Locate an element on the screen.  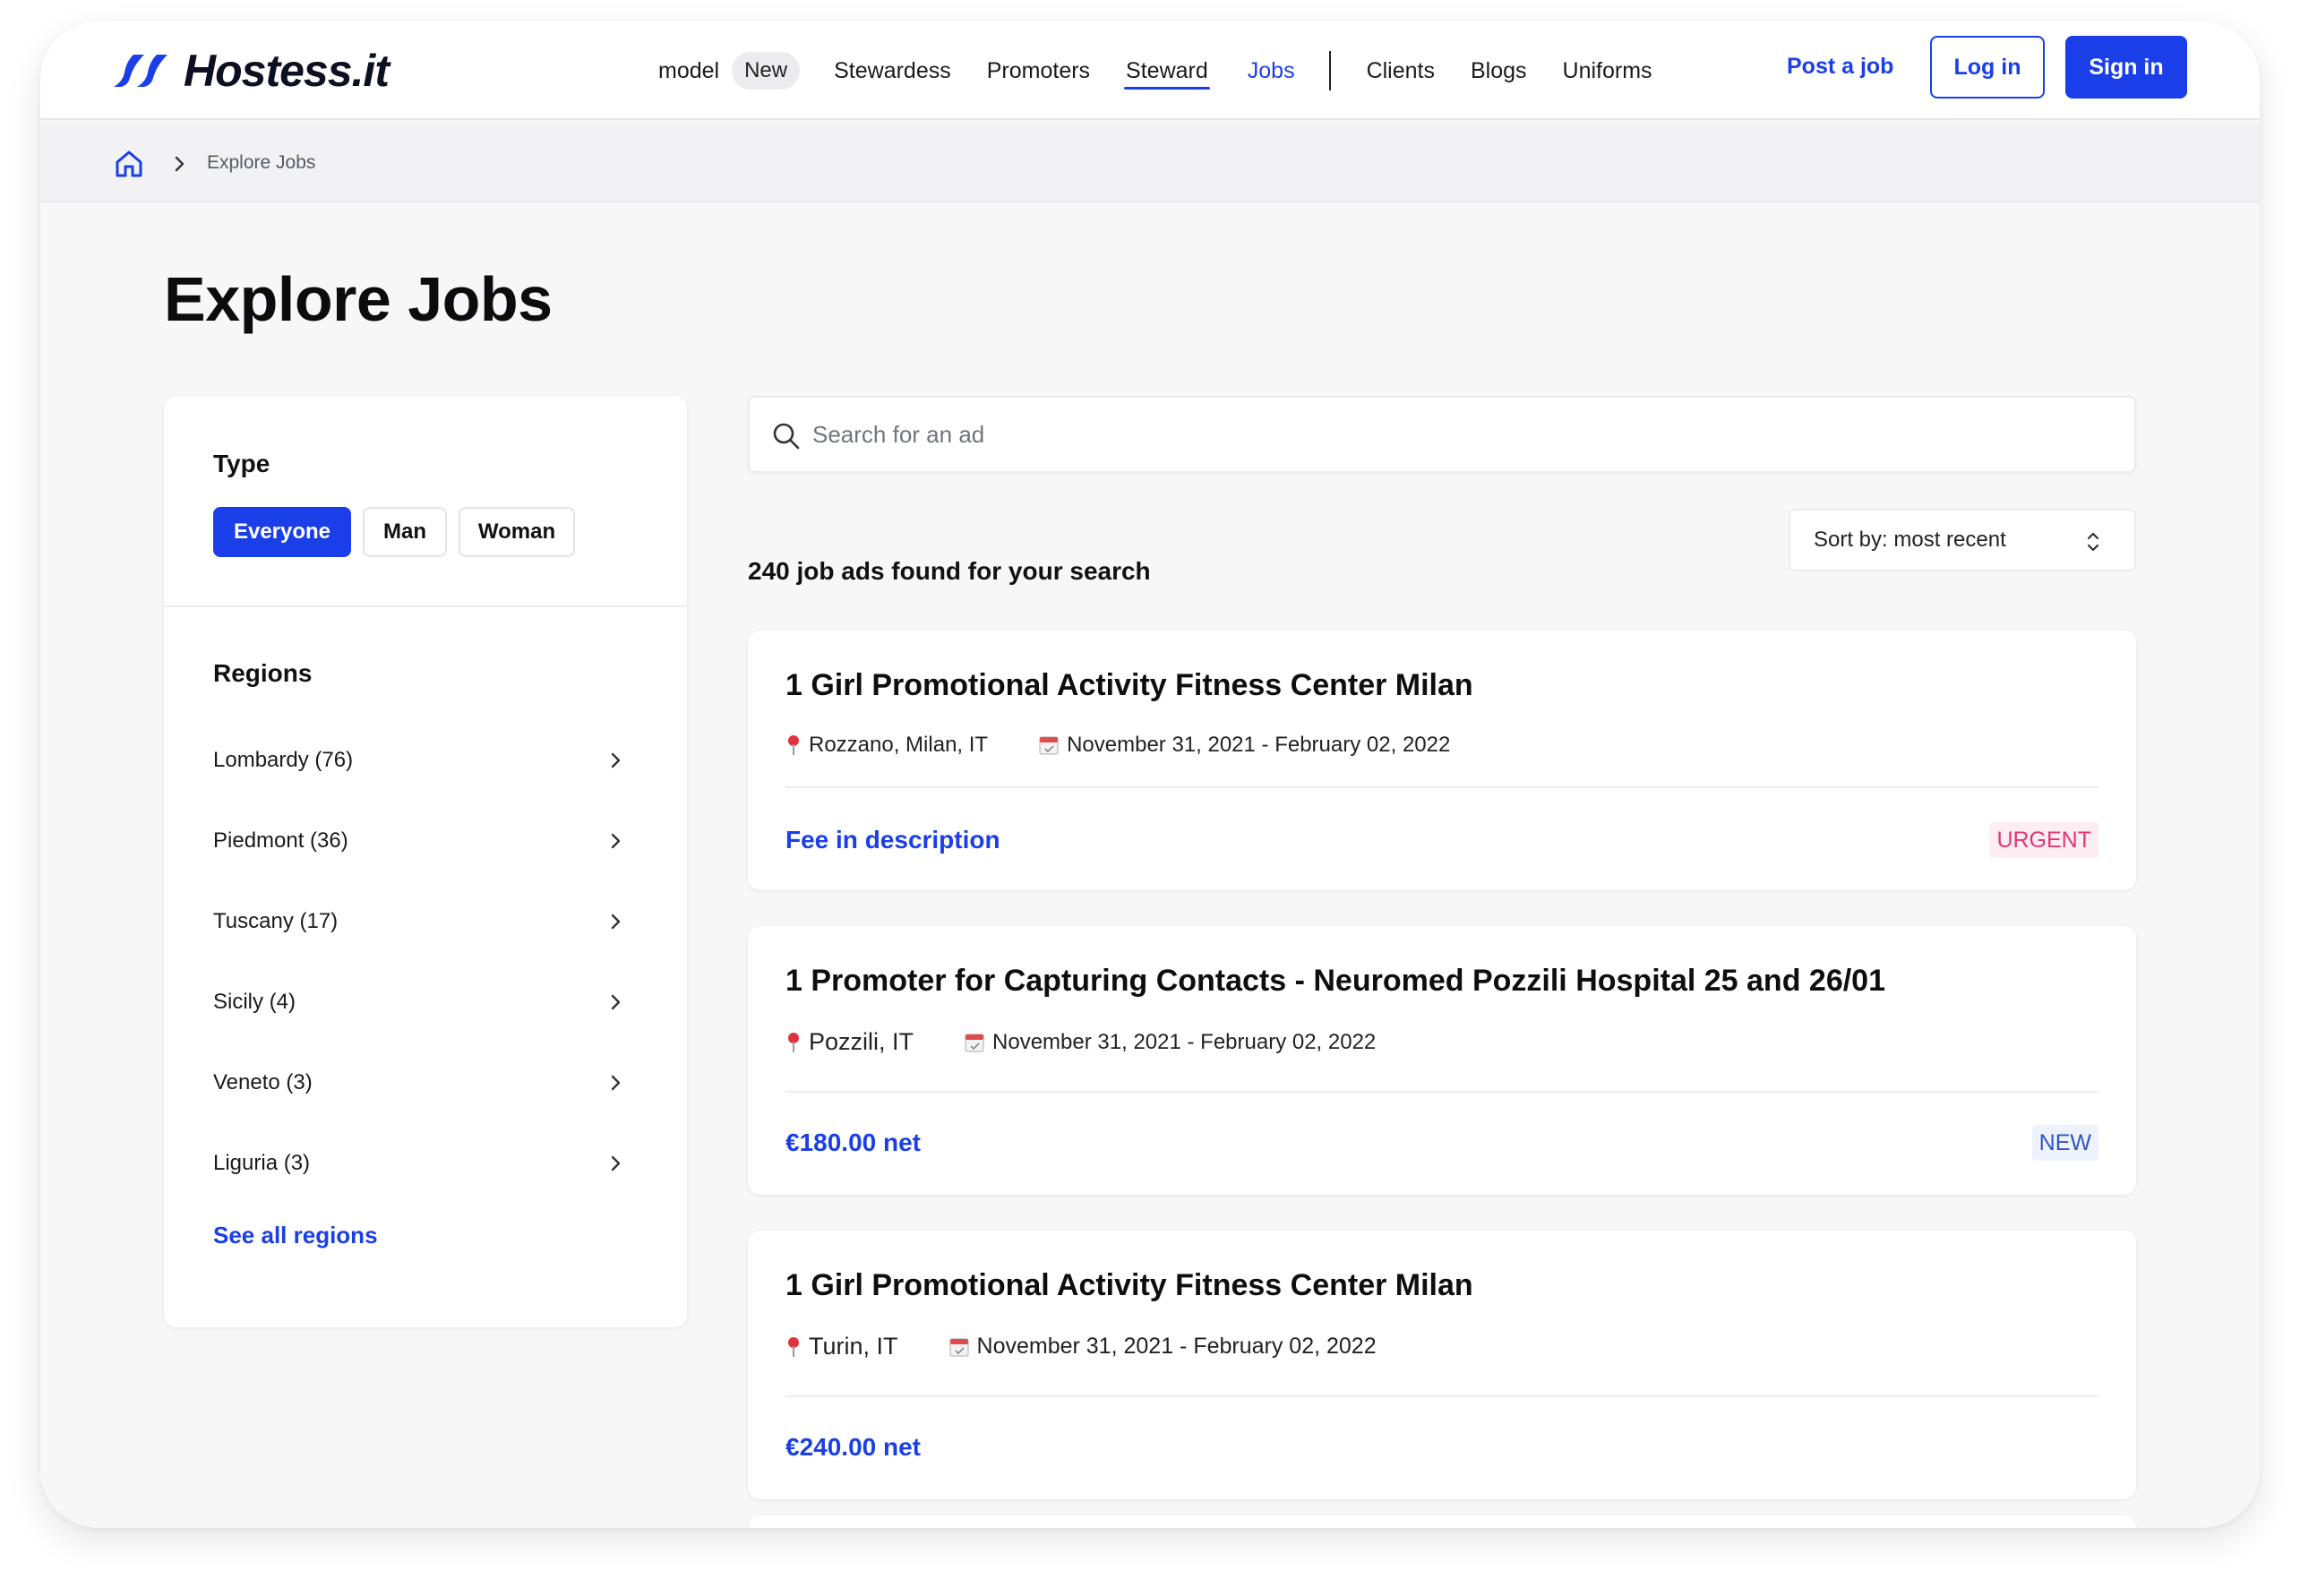
nav-label-steward: Steward is located at coordinates (1167, 70).